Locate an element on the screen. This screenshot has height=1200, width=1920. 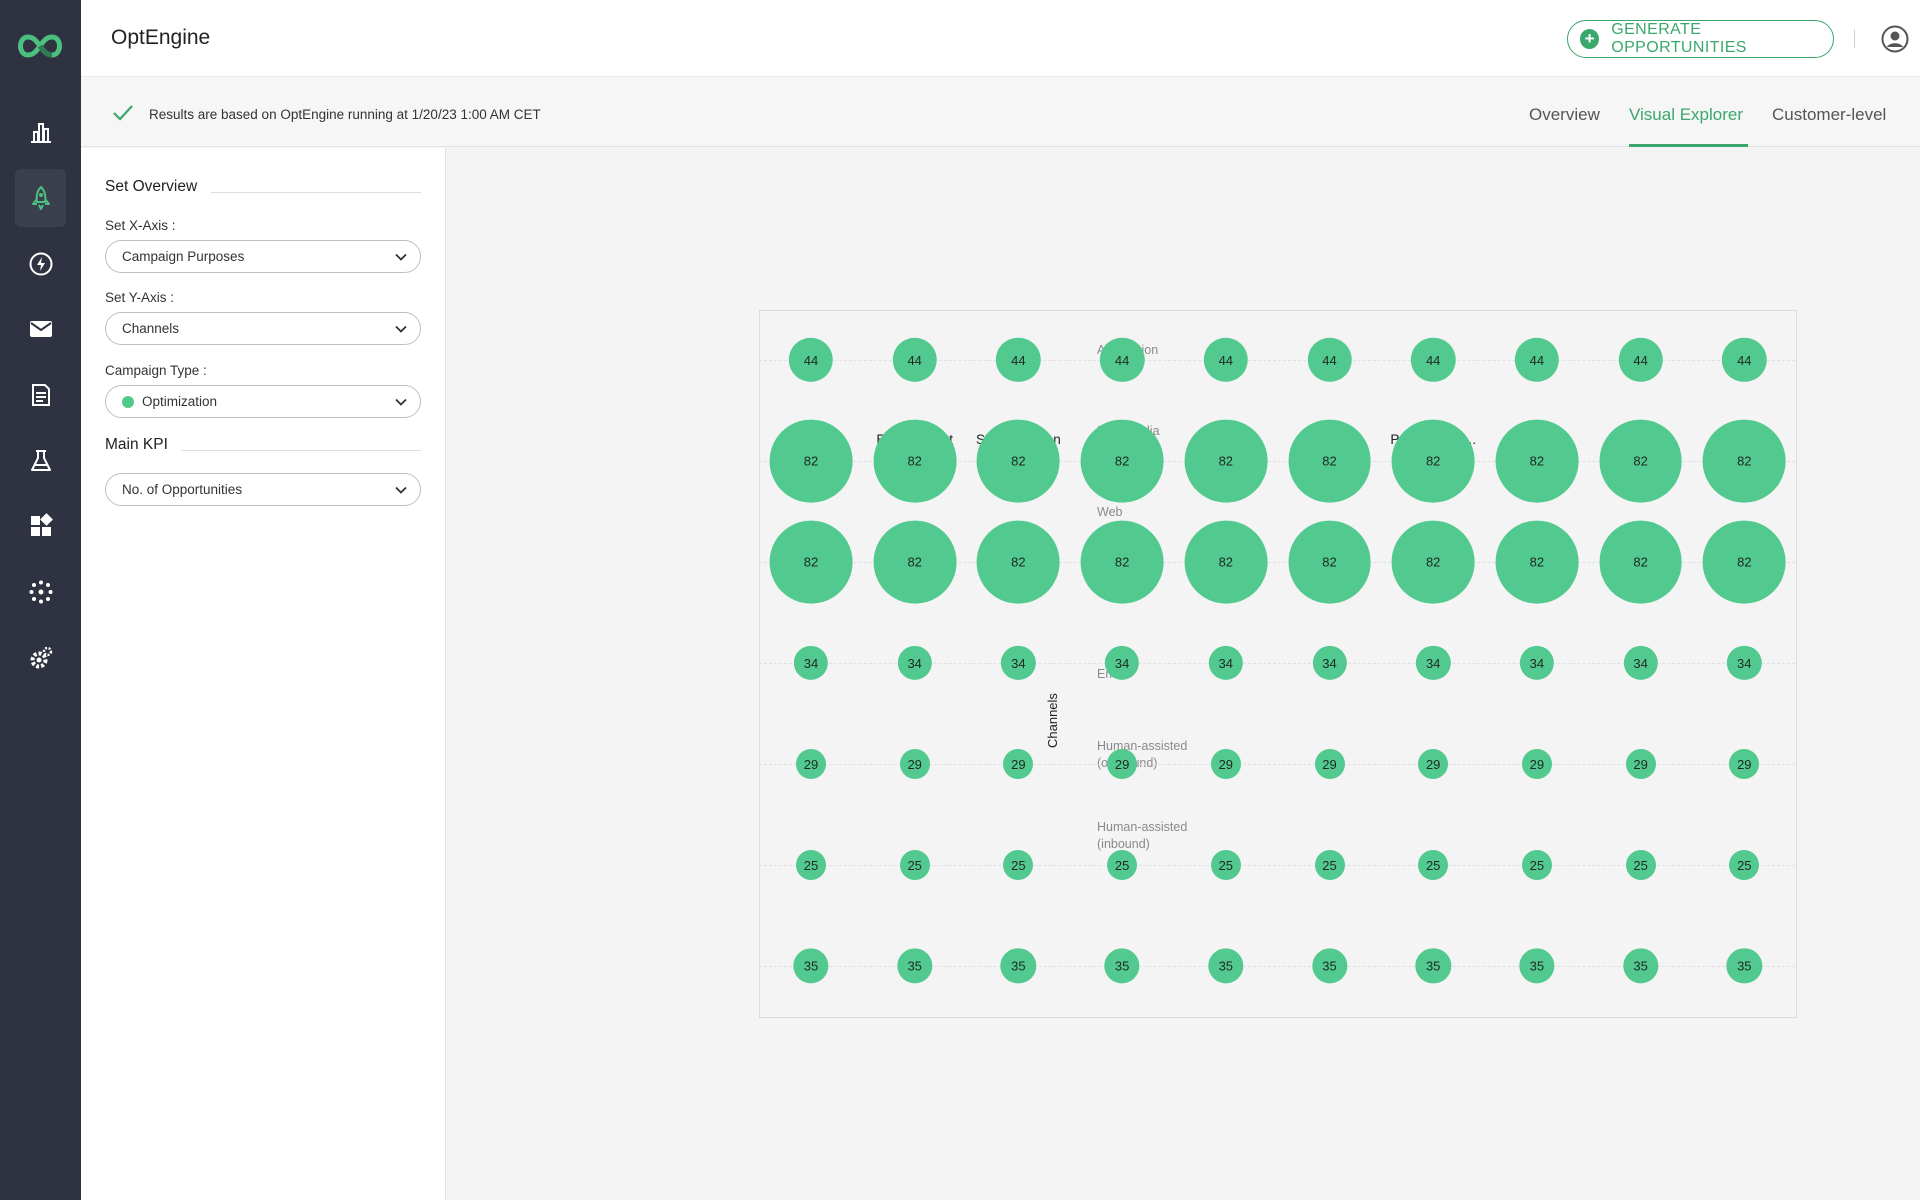
campaign-type-value: Optimization is located at coordinates (180, 401).